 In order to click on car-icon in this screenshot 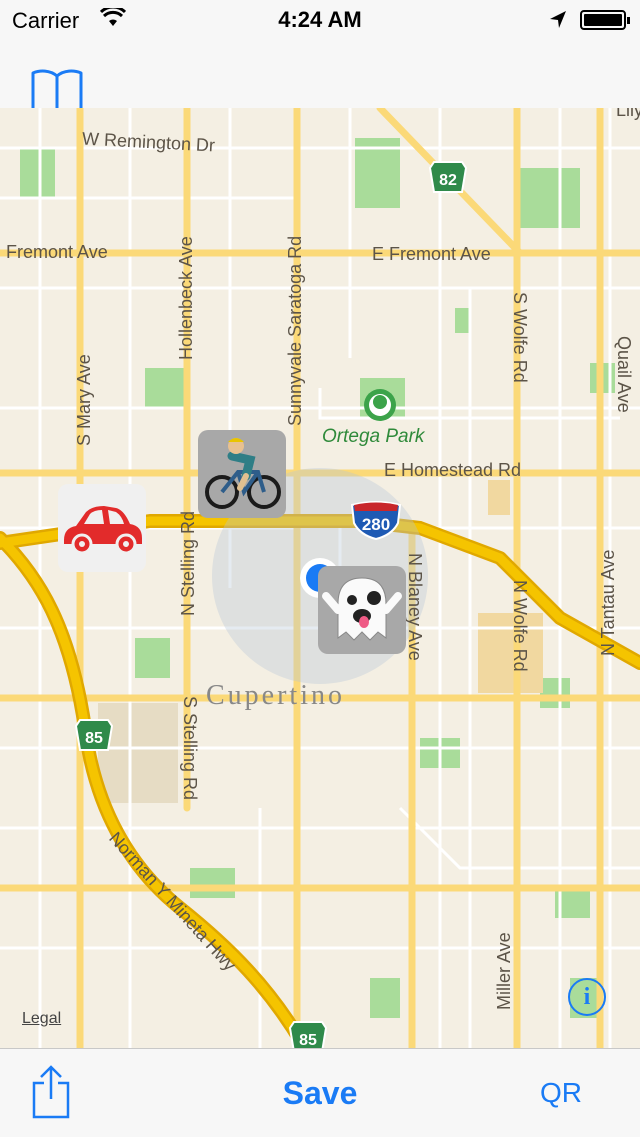, I will do `click(103, 530)`.